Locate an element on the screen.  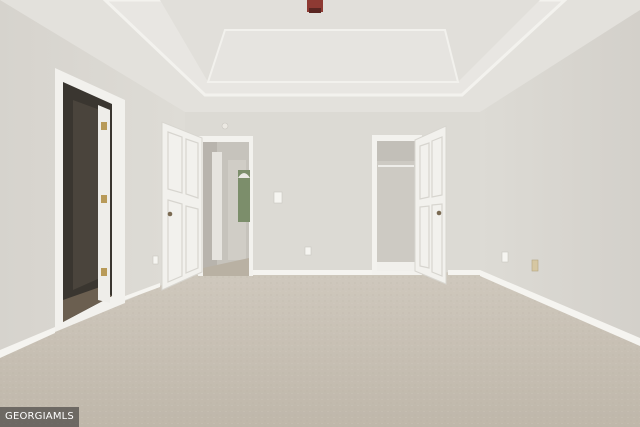
bedroom-door-open is located at coordinates (182, 206).